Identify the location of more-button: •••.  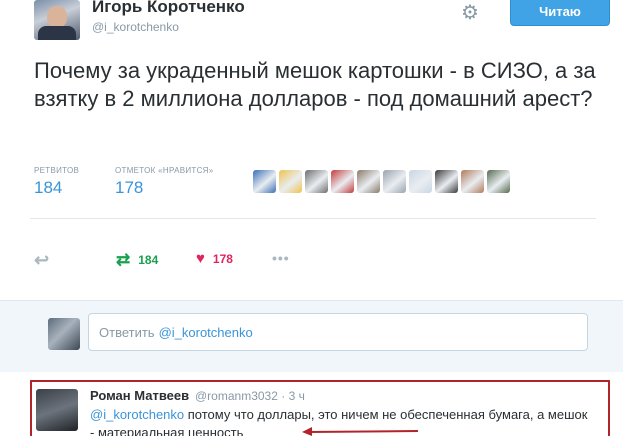
(281, 258).